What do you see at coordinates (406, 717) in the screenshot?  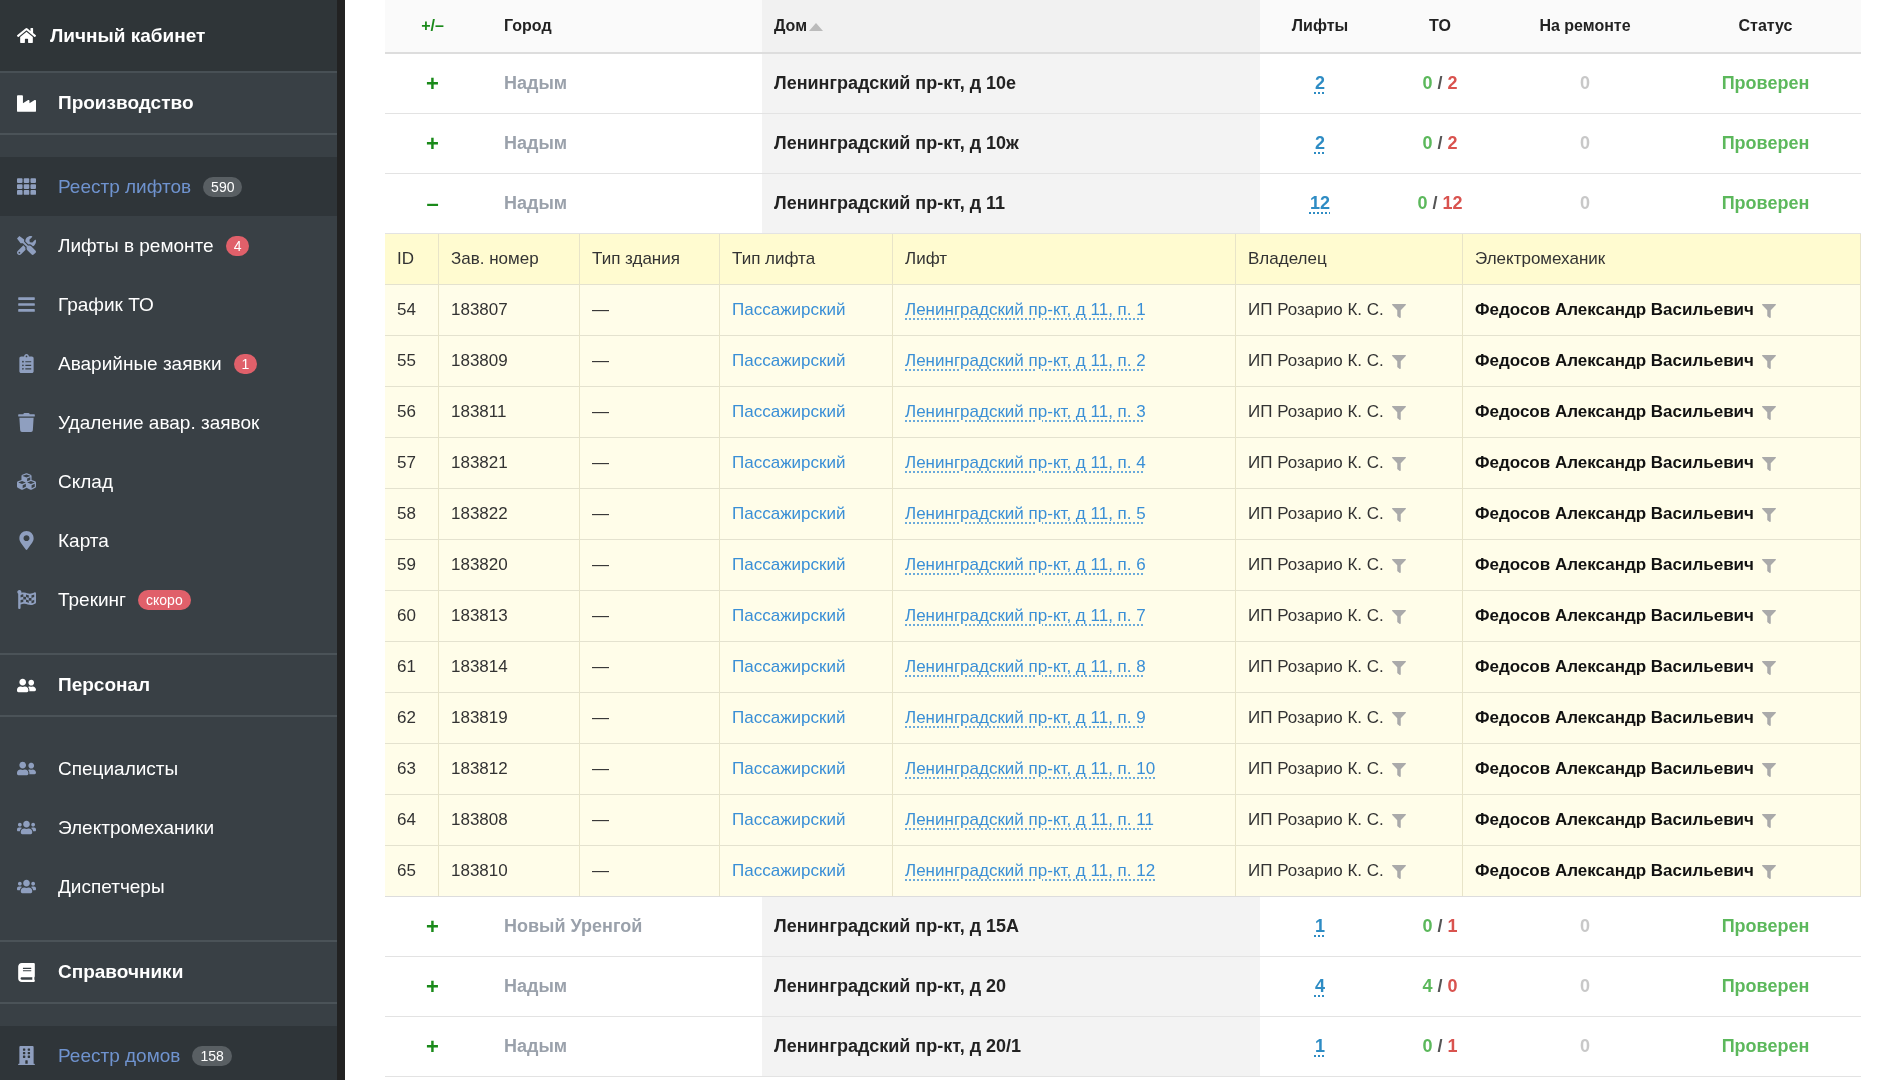 I see `id-cell: 62` at bounding box center [406, 717].